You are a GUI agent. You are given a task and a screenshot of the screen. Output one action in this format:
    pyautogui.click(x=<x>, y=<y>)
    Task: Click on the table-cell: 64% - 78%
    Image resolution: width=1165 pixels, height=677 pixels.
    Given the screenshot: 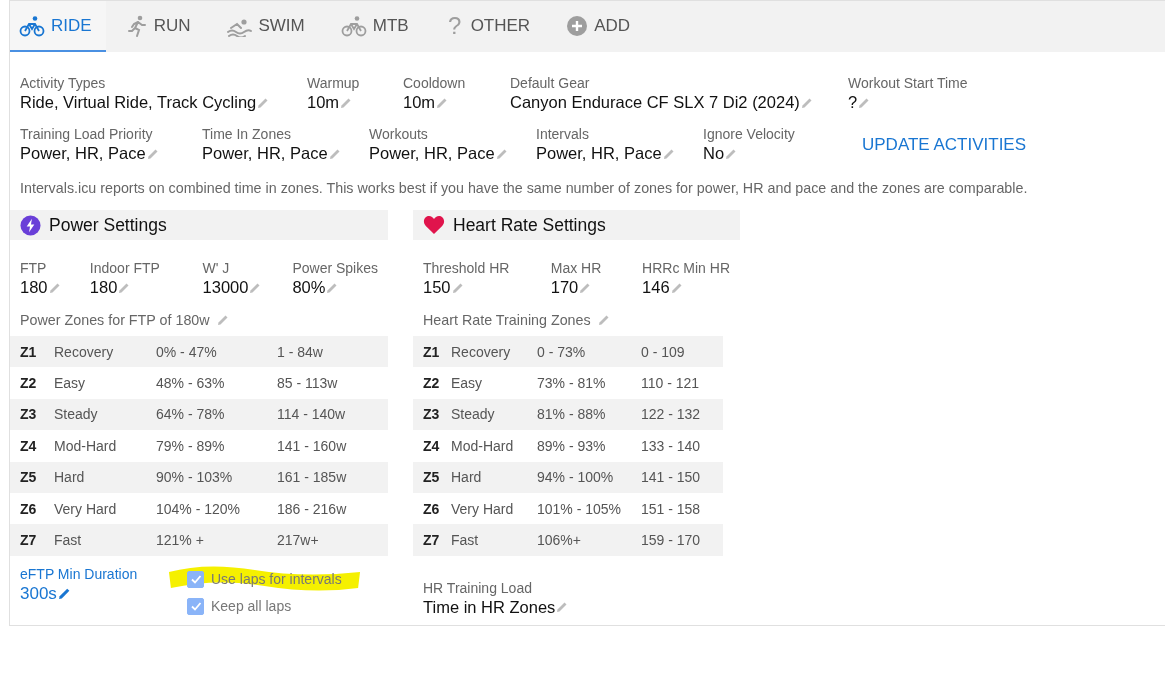 What is the action you would take?
    pyautogui.click(x=216, y=414)
    